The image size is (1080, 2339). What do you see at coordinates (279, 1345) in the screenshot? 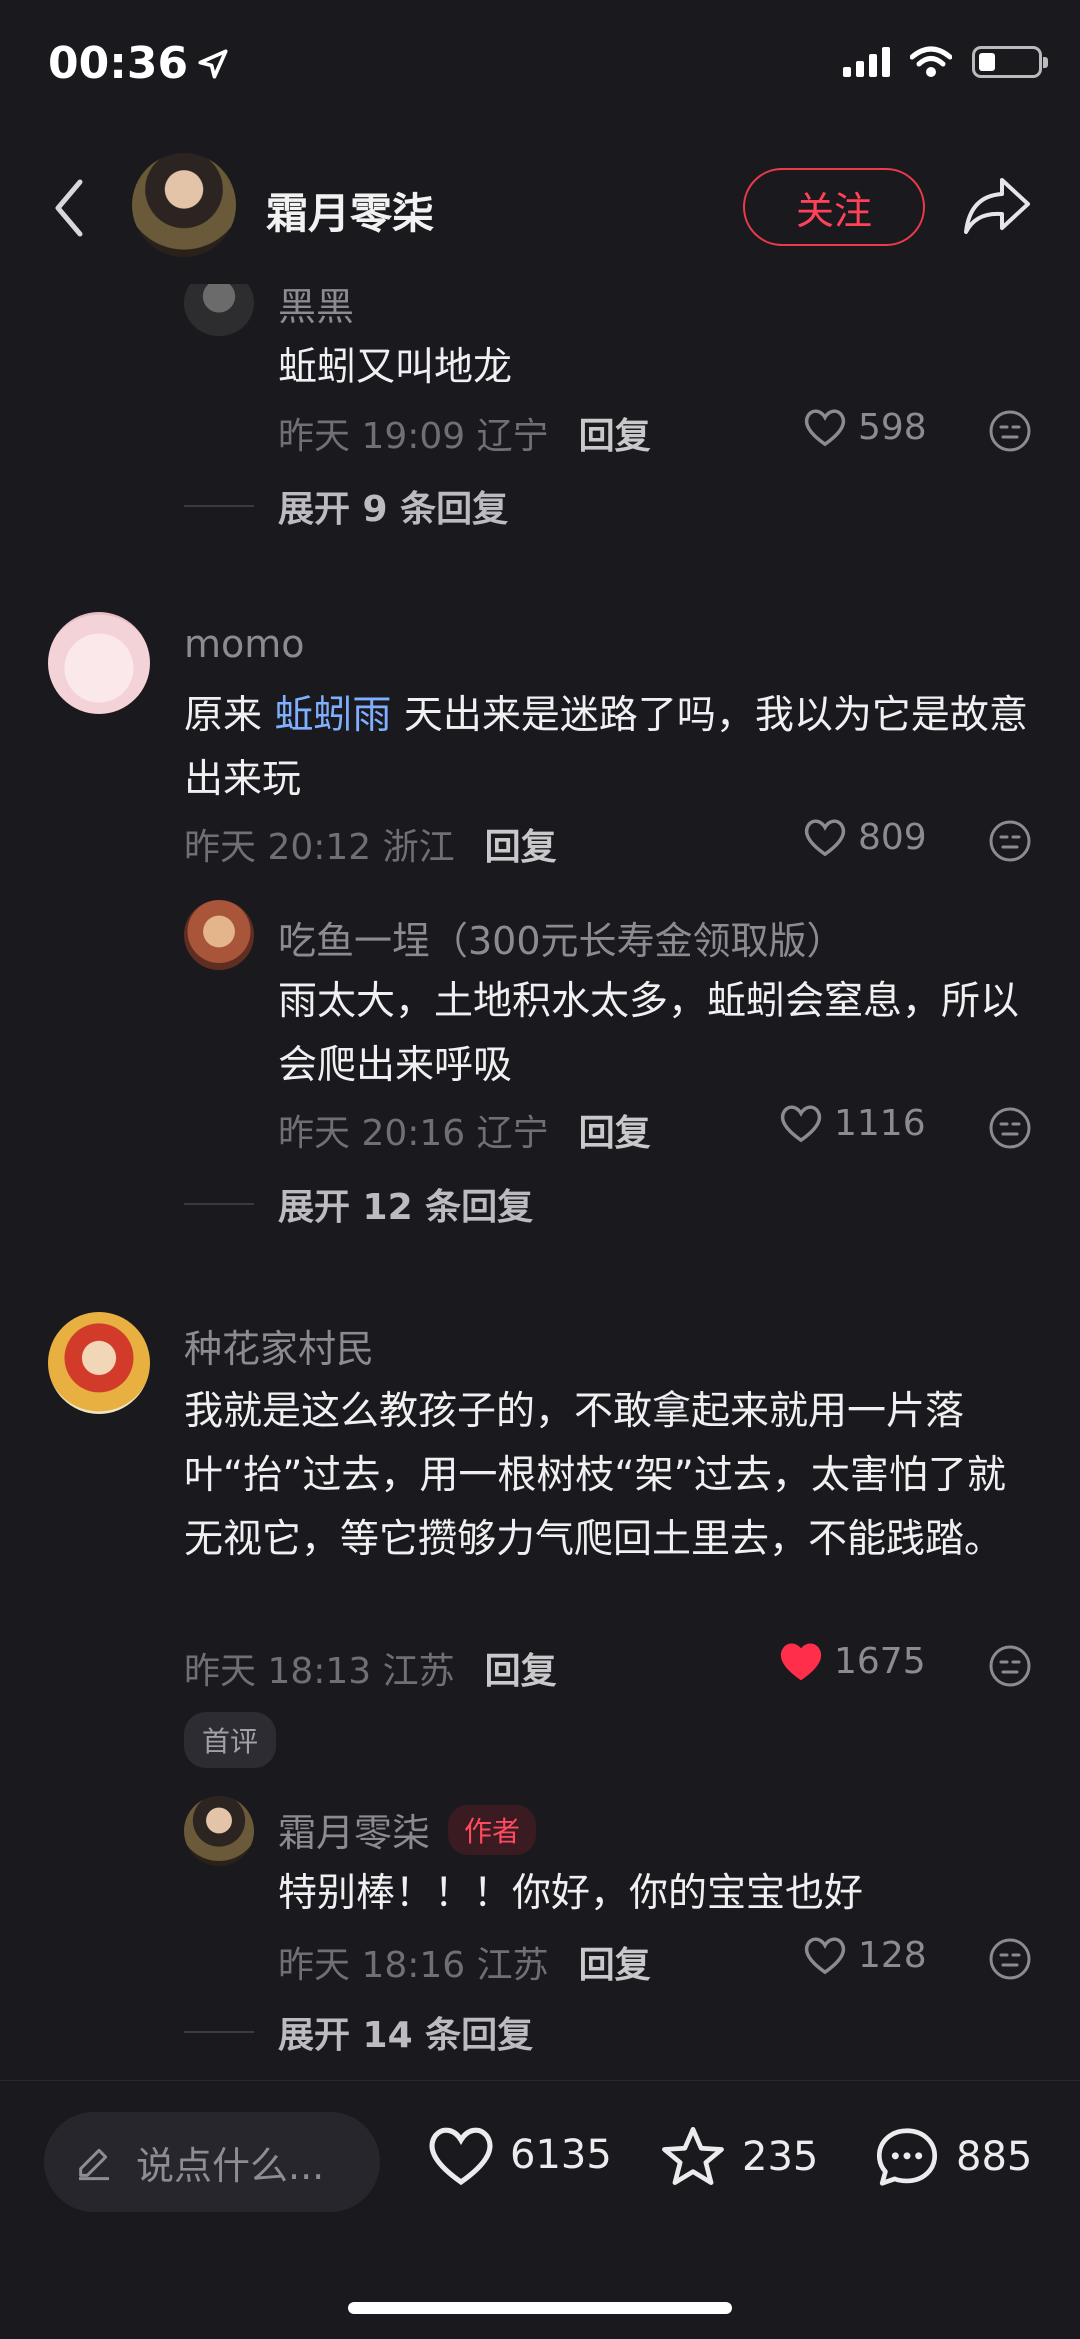
I see `commenter-name: 种花家村民` at bounding box center [279, 1345].